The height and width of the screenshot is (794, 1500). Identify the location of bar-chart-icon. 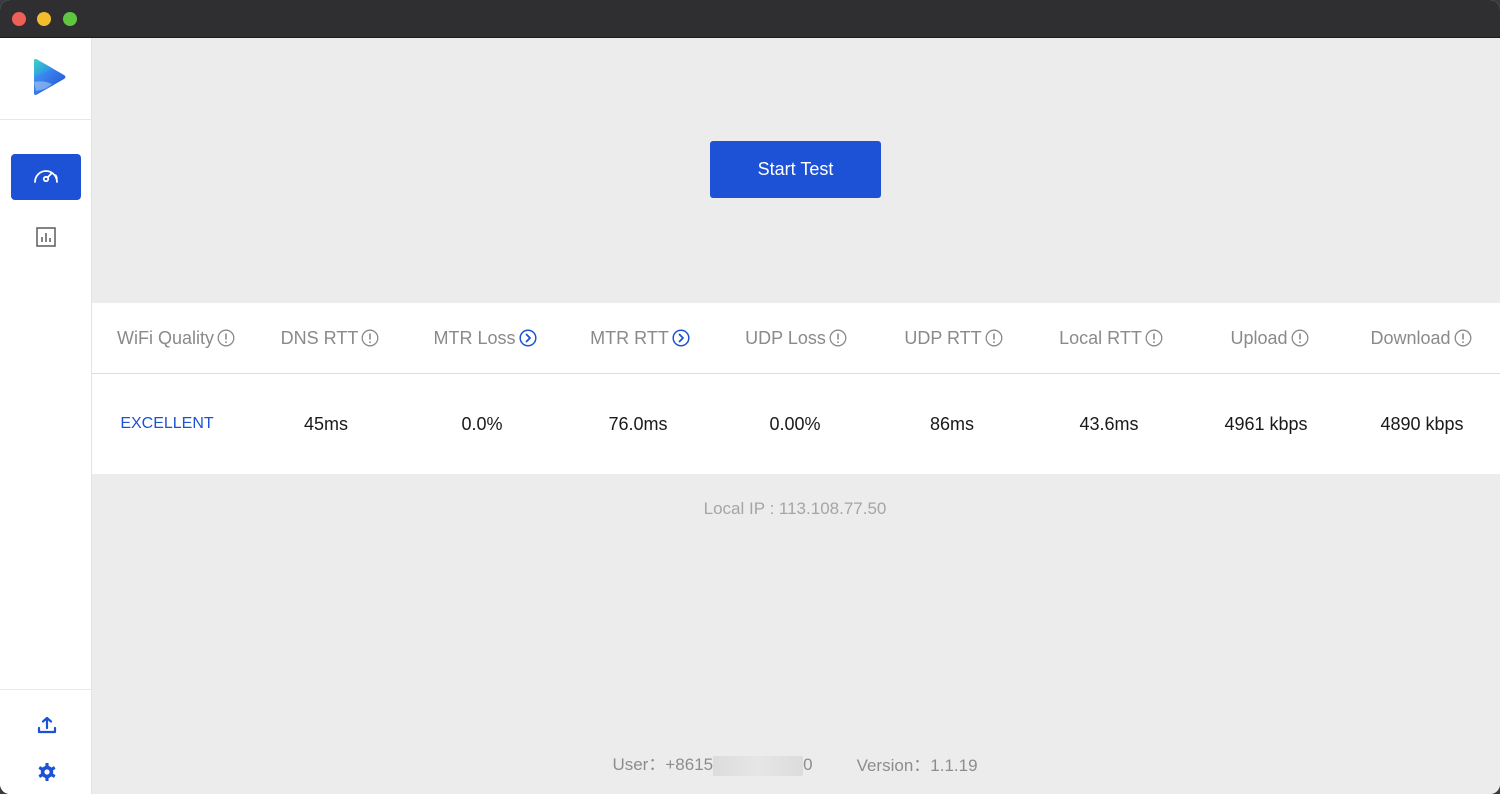
(46, 239).